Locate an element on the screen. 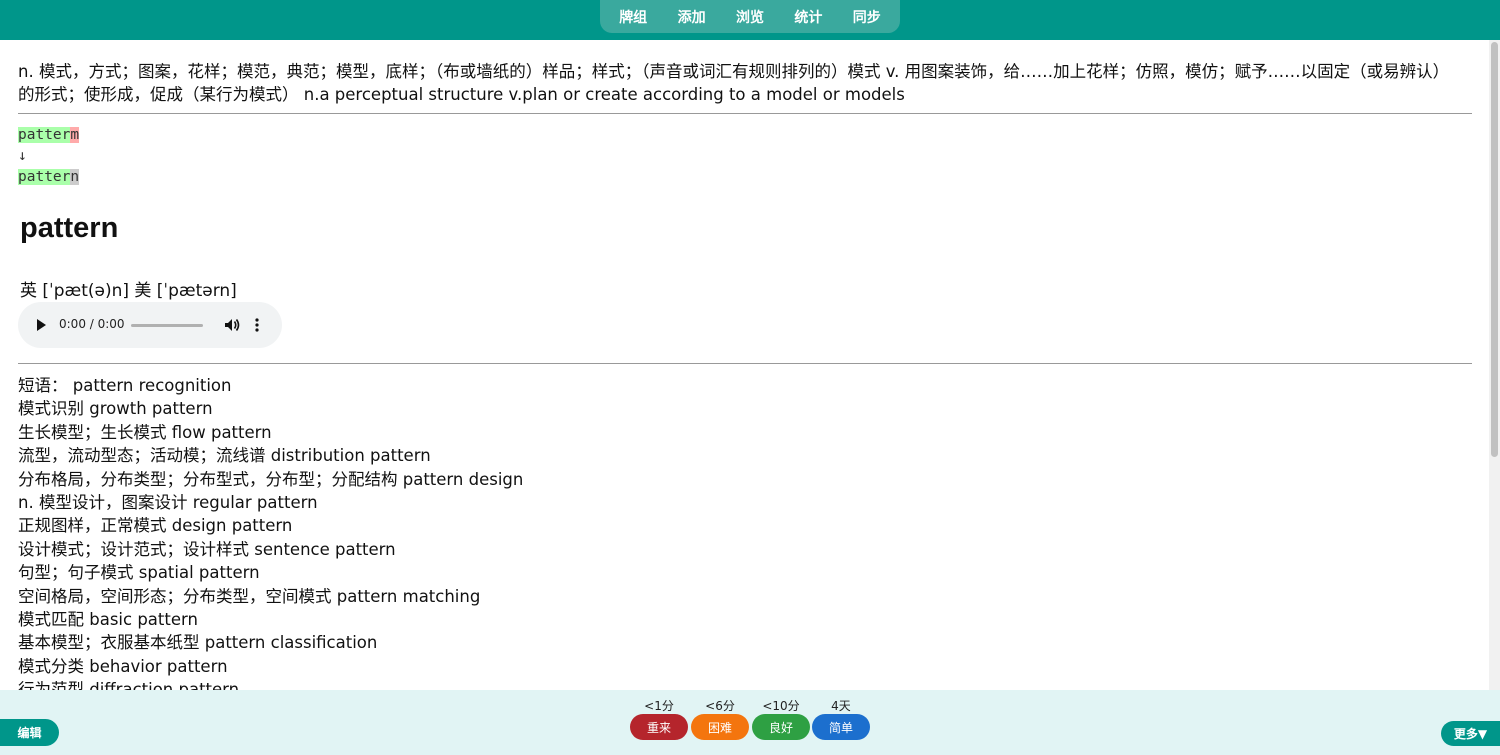 The height and width of the screenshot is (755, 1500). phrase-line: 正规图样，正常模式 design pattern is located at coordinates (155, 526).